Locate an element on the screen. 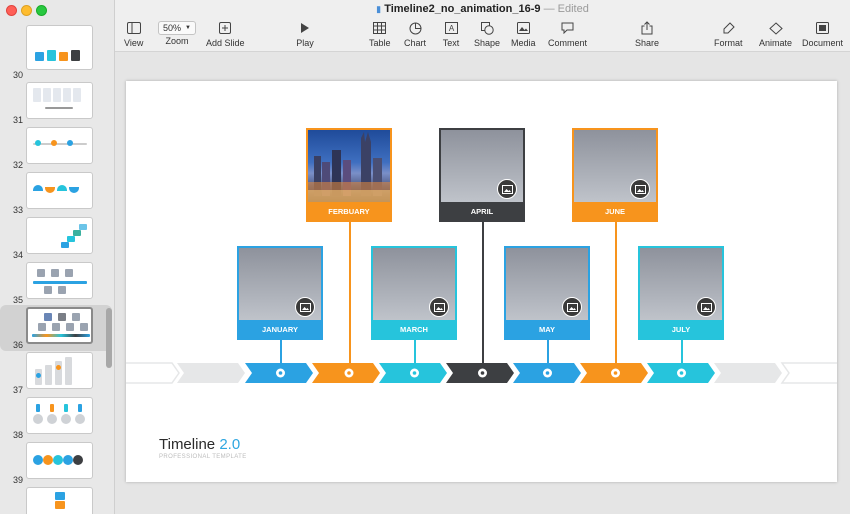 This screenshot has width=850, height=514. slide-number: 38 is located at coordinates (17, 435).